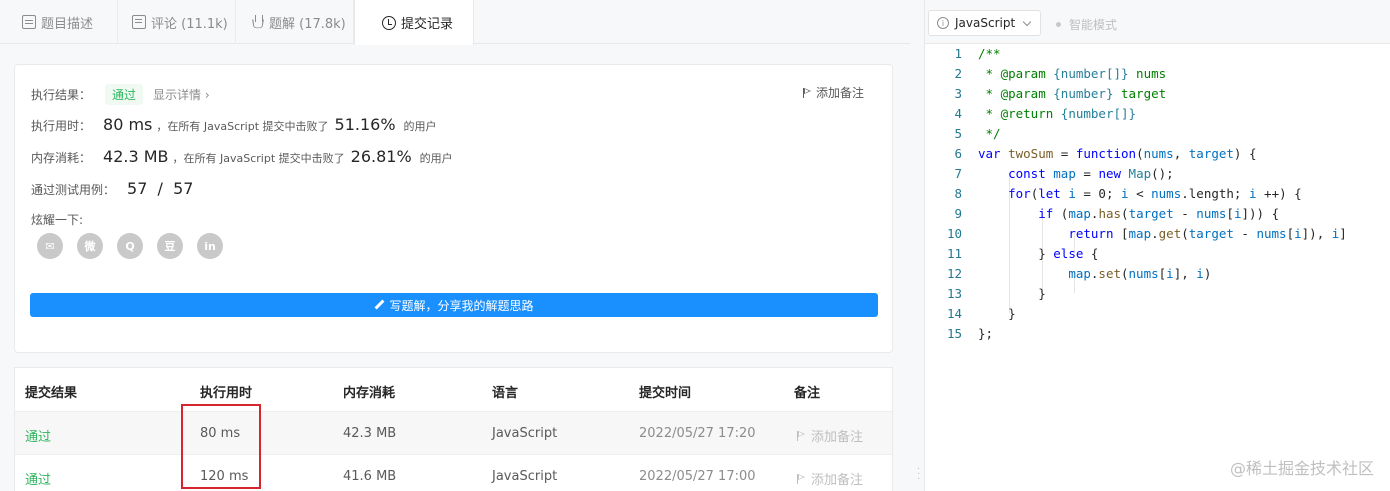 Image resolution: width=1390 pixels, height=491 pixels. What do you see at coordinates (61, 158) in the screenshot?
I see `memory-label: 内存消耗：` at bounding box center [61, 158].